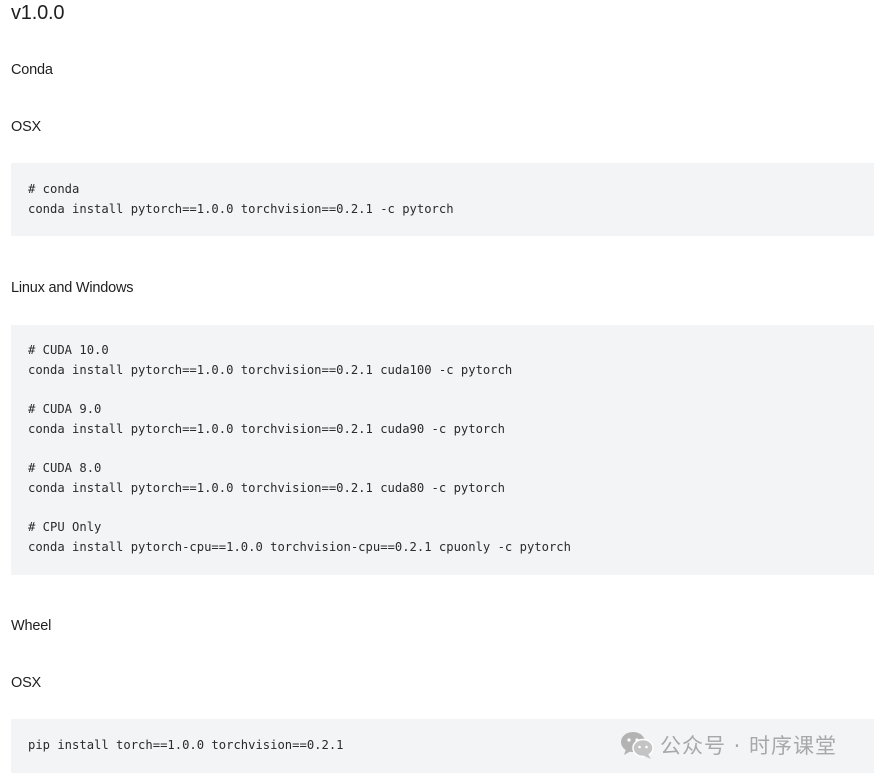 This screenshot has width=888, height=780. What do you see at coordinates (54, 189) in the screenshot?
I see `code-line: # conda` at bounding box center [54, 189].